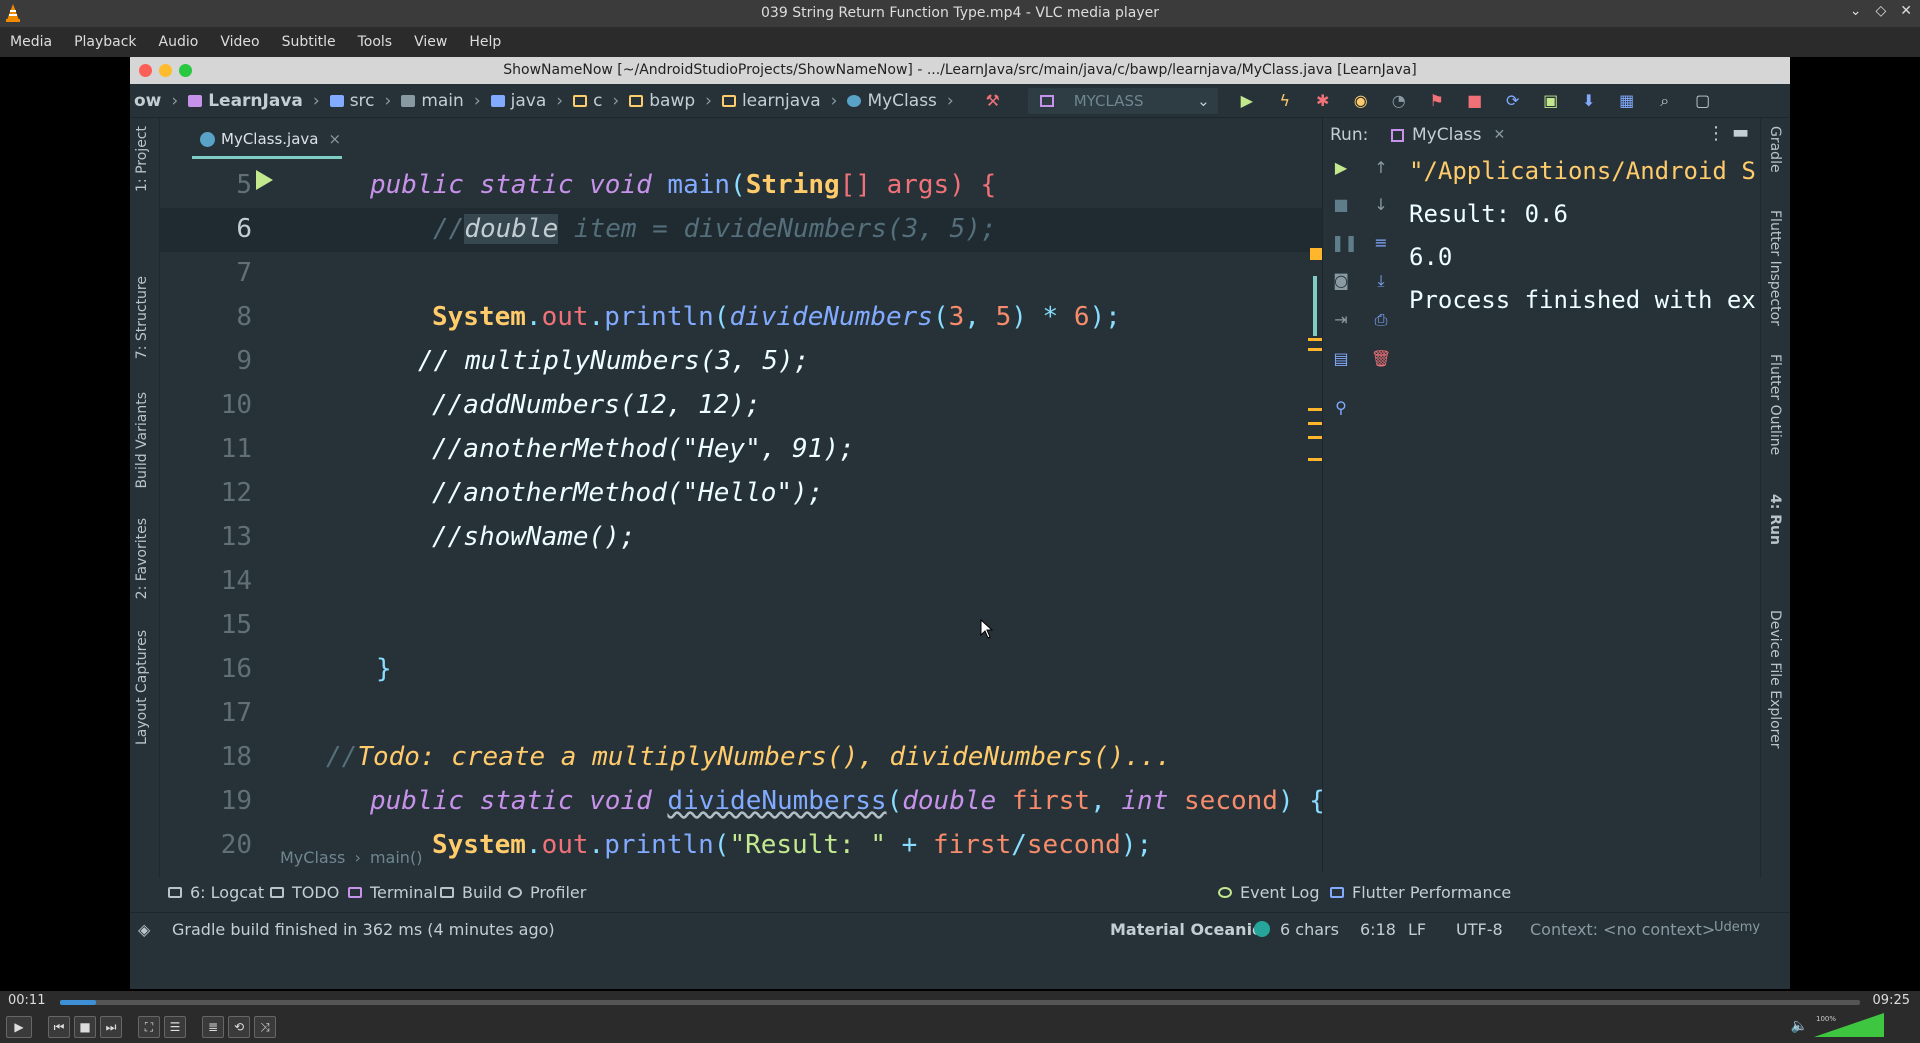 The width and height of the screenshot is (1920, 1043). What do you see at coordinates (111, 1027) in the screenshot?
I see `next-icon: ⏭` at bounding box center [111, 1027].